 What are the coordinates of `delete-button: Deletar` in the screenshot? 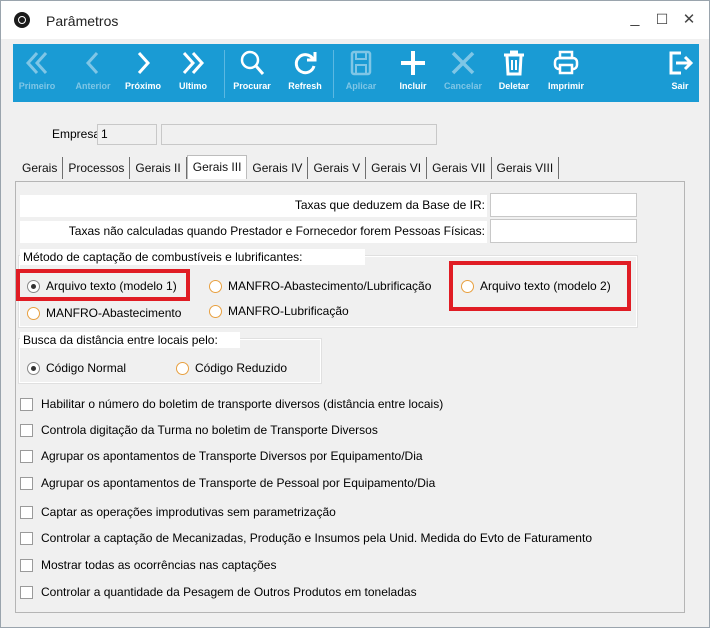 It's located at (514, 74).